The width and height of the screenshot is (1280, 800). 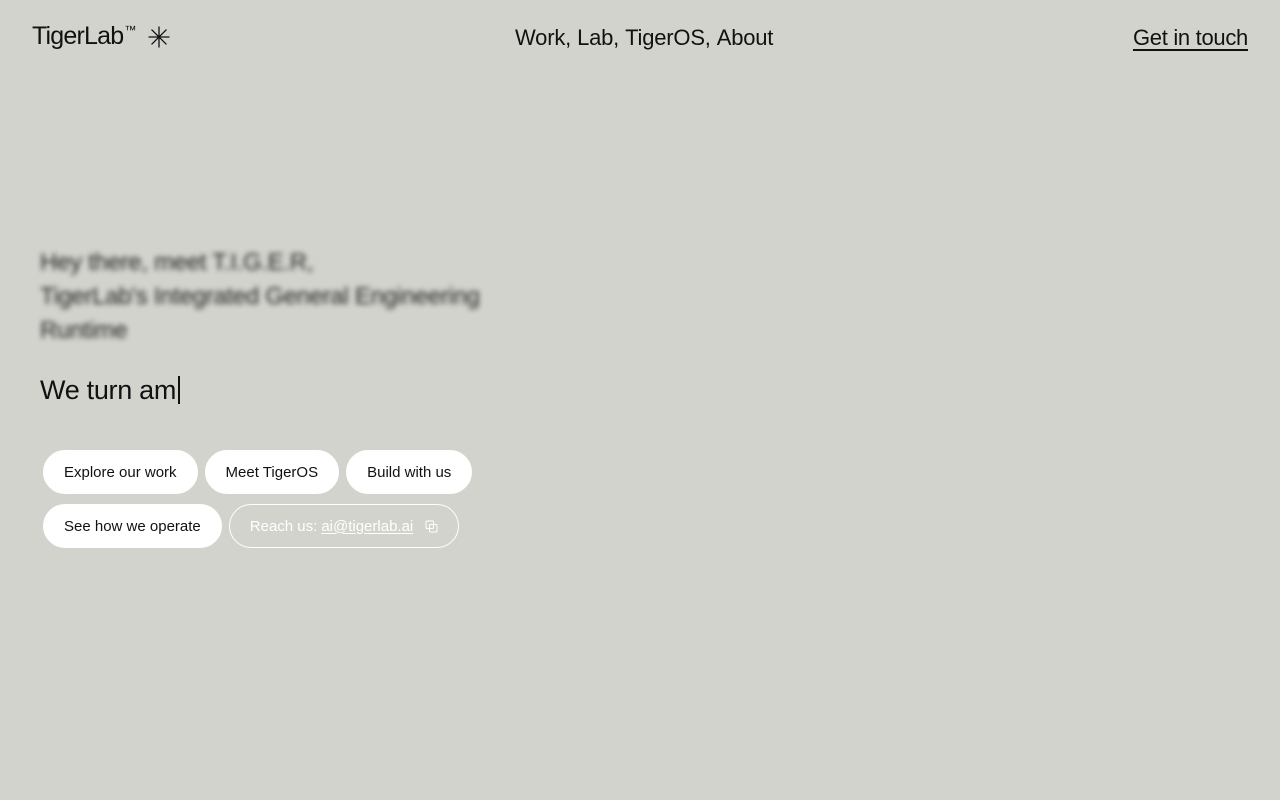 I want to click on typing-text: We turn am, so click(x=108, y=390).